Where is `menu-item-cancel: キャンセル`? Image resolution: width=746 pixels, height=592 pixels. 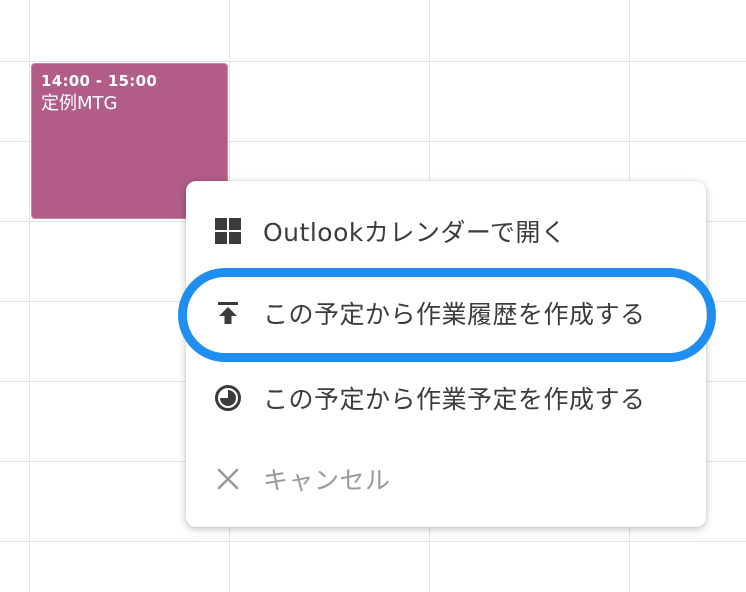 menu-item-cancel: キャンセル is located at coordinates (446, 479).